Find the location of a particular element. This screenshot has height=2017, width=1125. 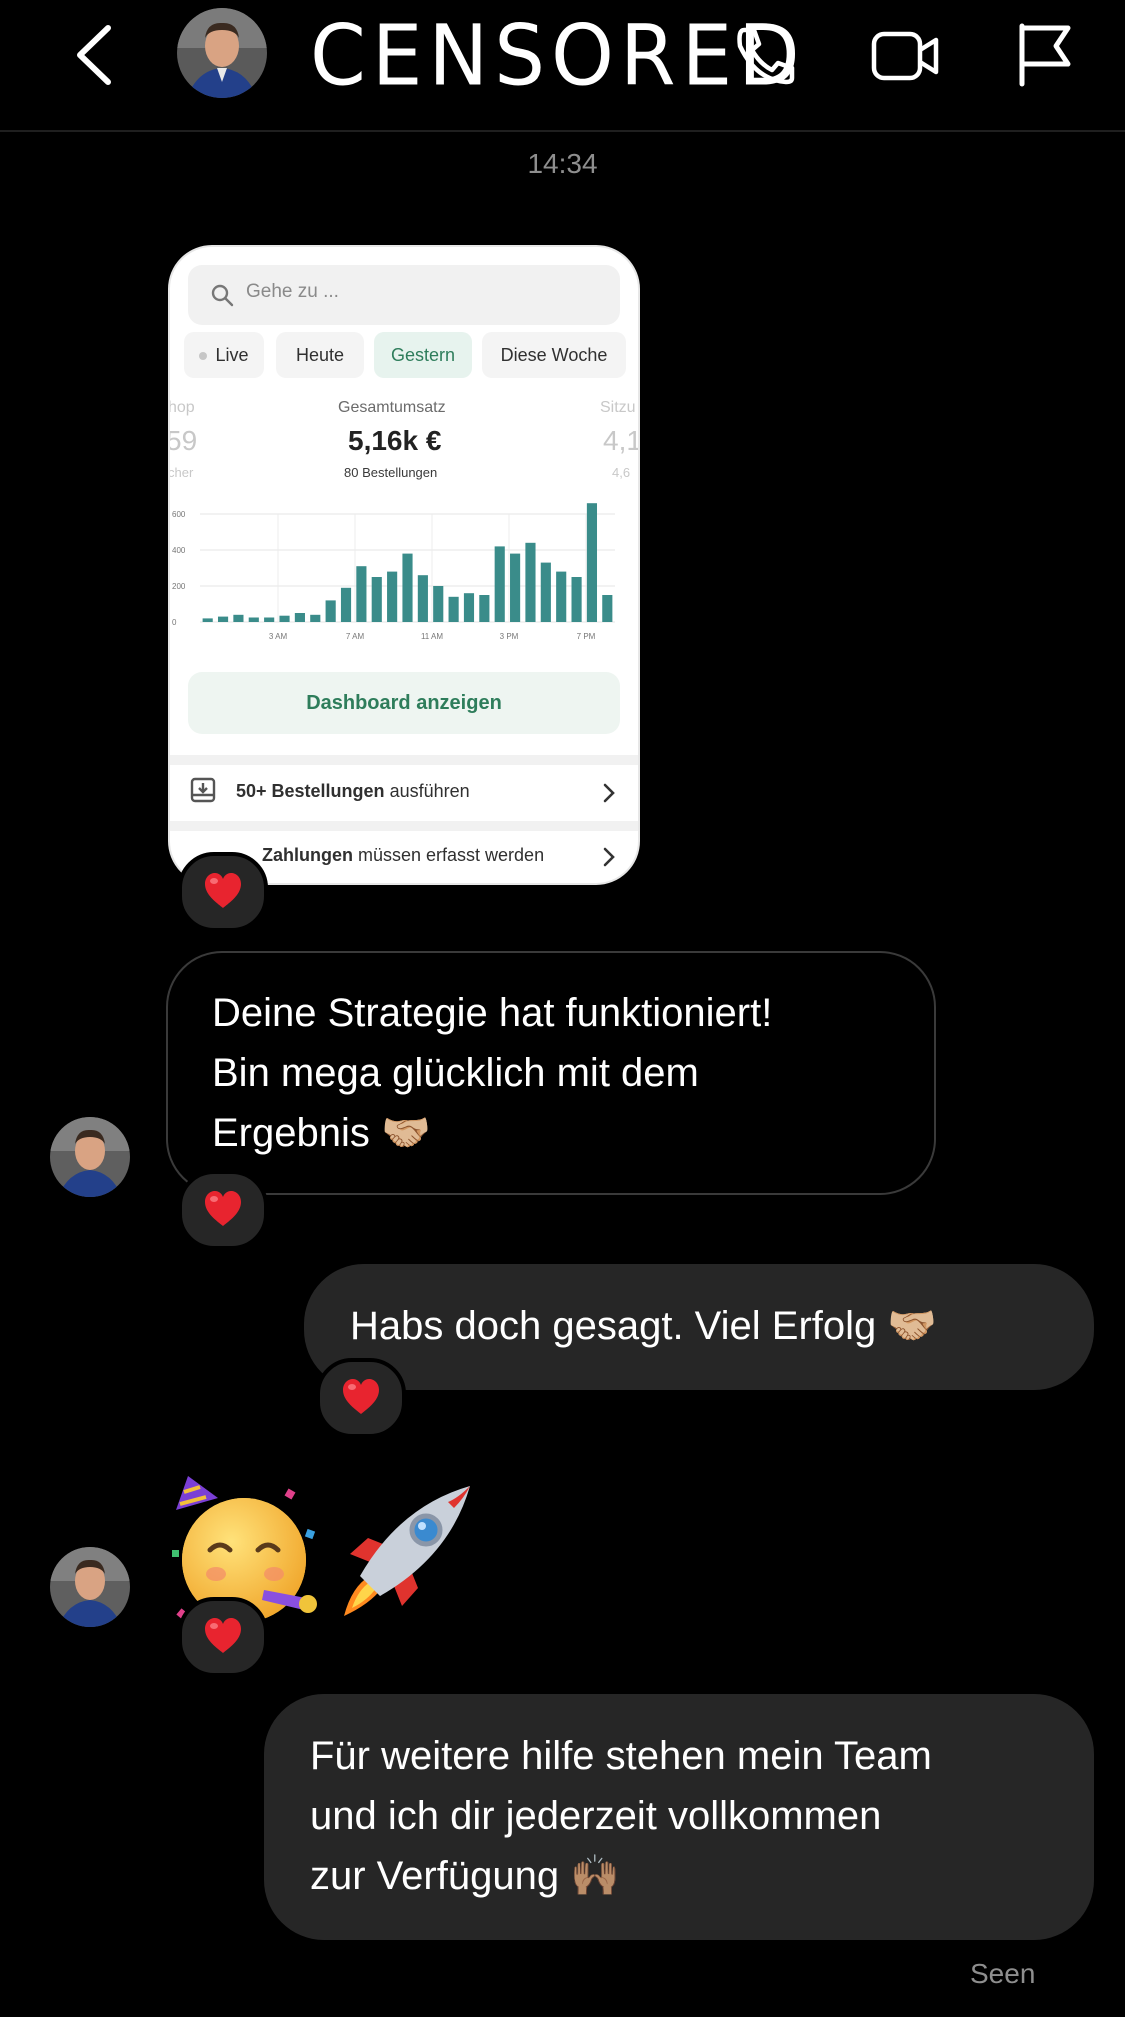

outgoing-message-bubble: Habs doch gesagt. Viel Erfolg 🤝🏼 is located at coordinates (699, 1327).